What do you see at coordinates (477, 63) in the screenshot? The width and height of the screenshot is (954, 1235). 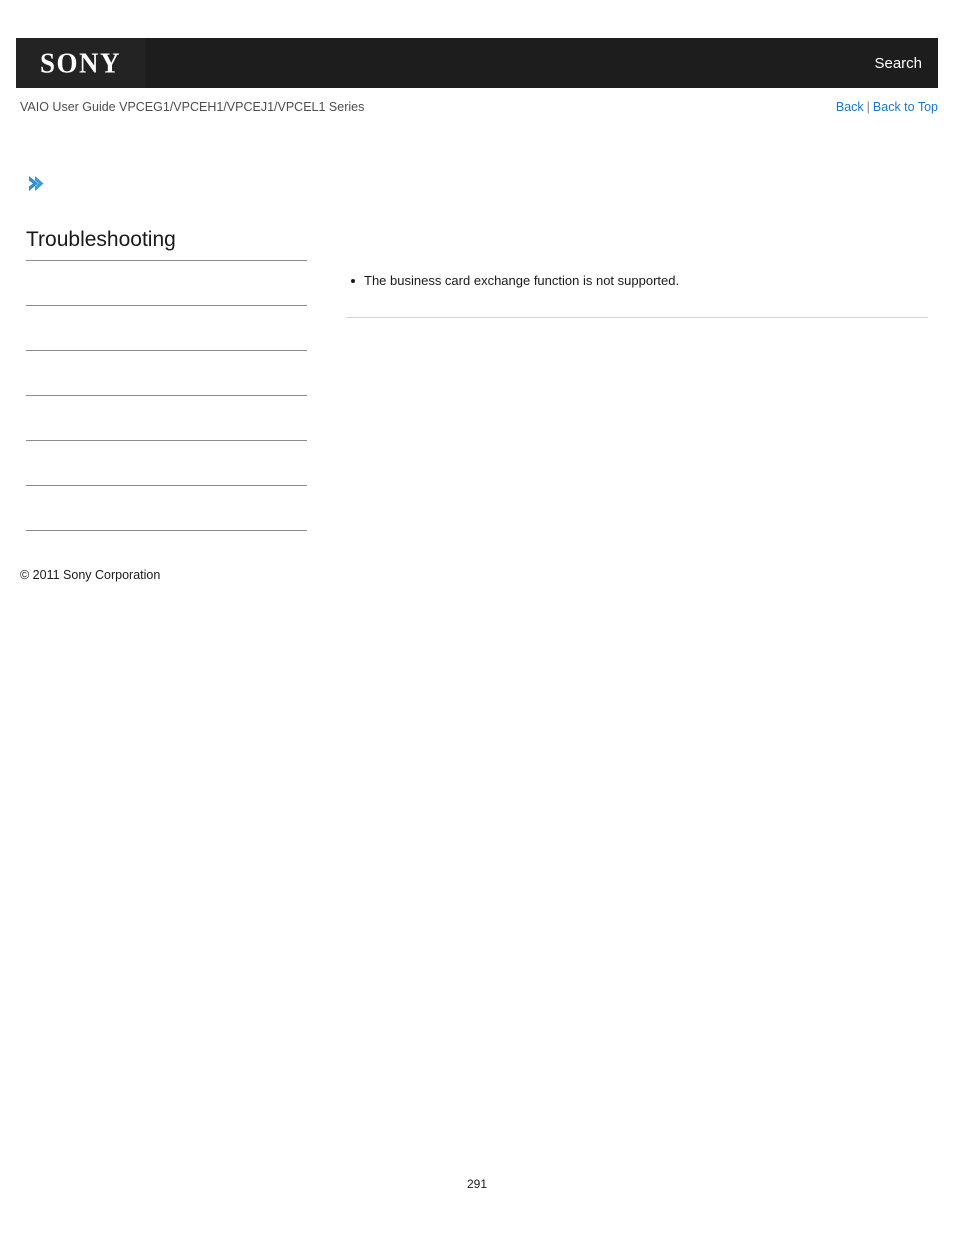 I see `site-header: SONY Search` at bounding box center [477, 63].